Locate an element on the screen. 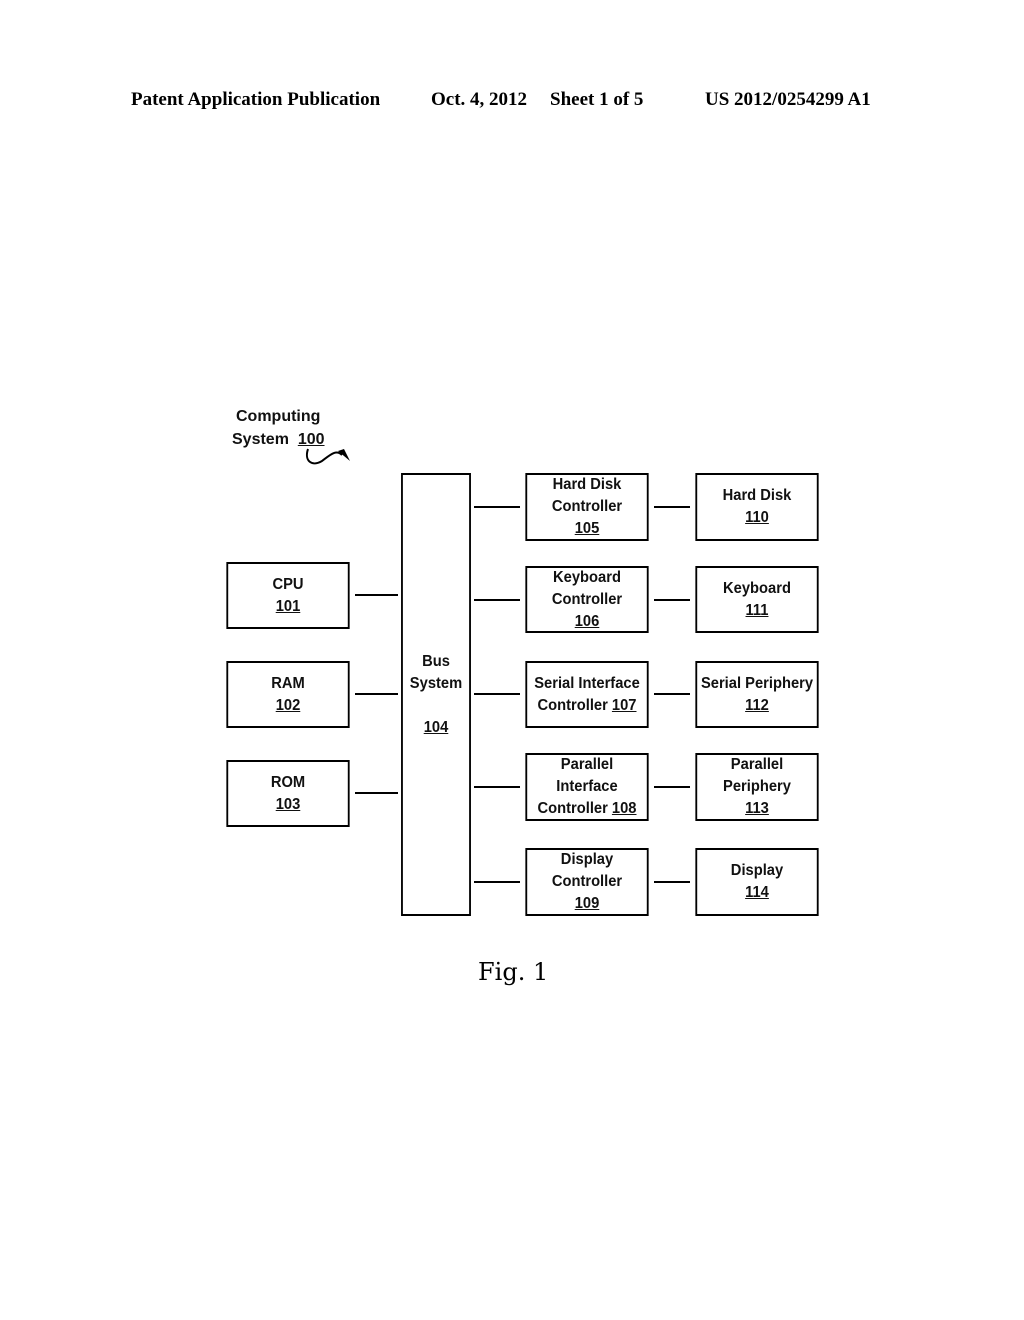  bus-dc-connector is located at coordinates (497, 882).